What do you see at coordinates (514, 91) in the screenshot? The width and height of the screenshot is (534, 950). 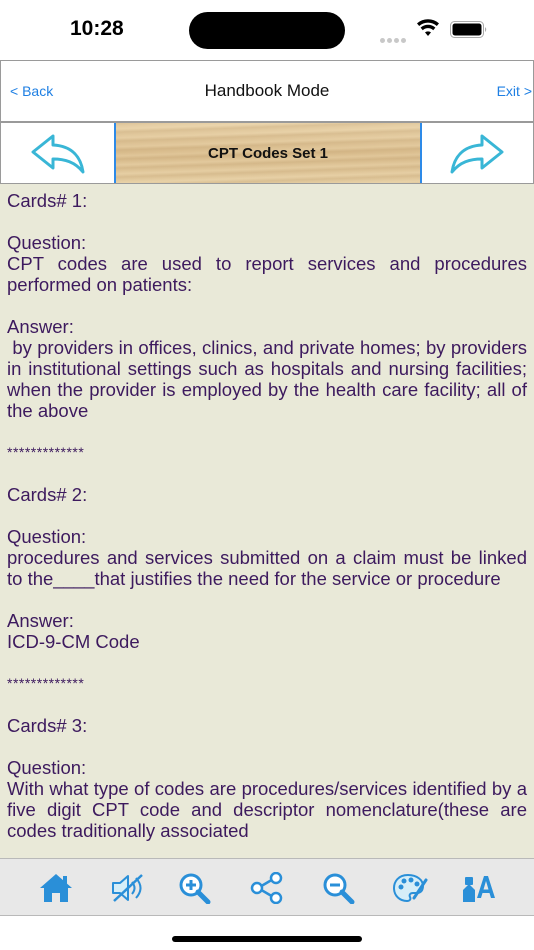 I see `exit-button: Exit >` at bounding box center [514, 91].